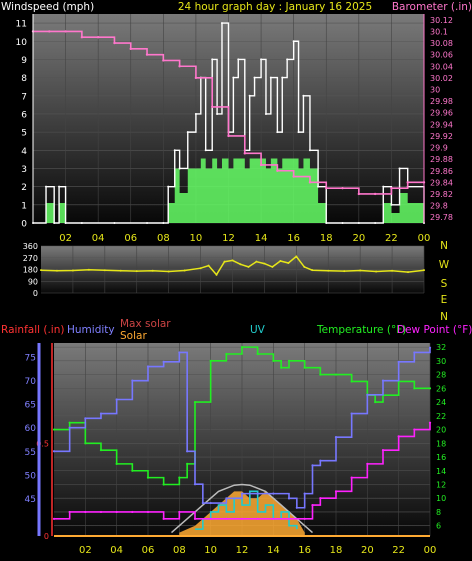  What do you see at coordinates (24, 97) in the screenshot?
I see `wind-tick-label: 7` at bounding box center [24, 97].